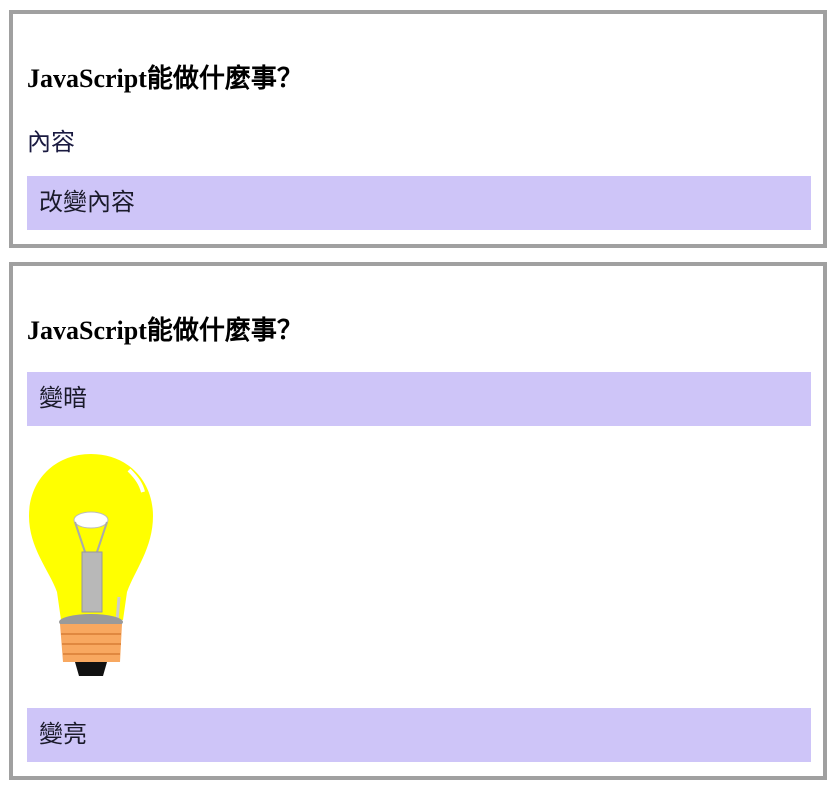 This screenshot has width=836, height=790. Describe the element at coordinates (419, 399) in the screenshot. I see `turn-off-button: 變暗` at that location.